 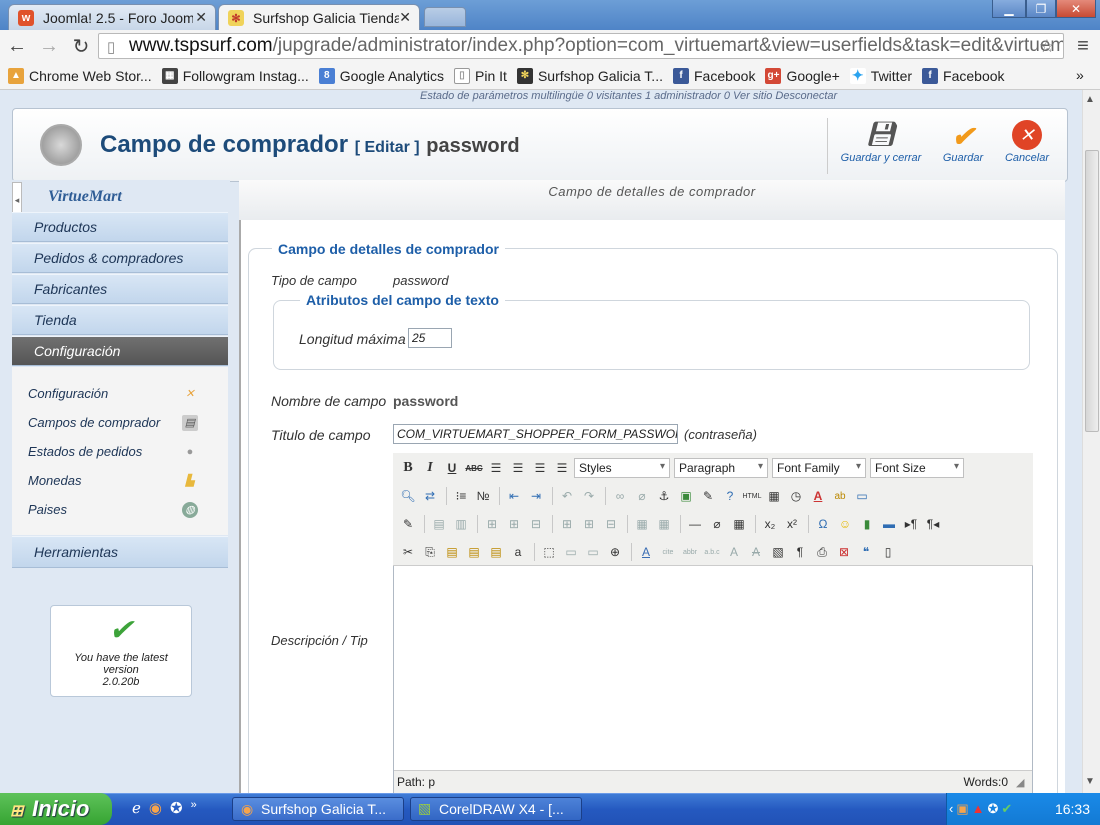 I want to click on close-window-icon: ✕, so click(x=1076, y=9).